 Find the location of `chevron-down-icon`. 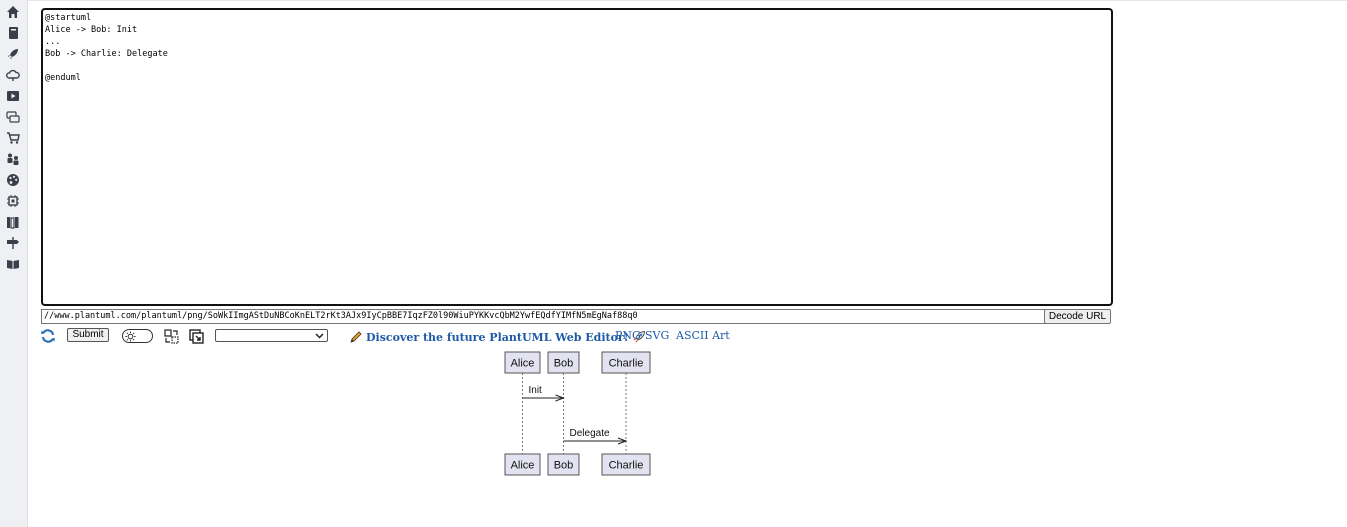

chevron-down-icon is located at coordinates (319, 336).